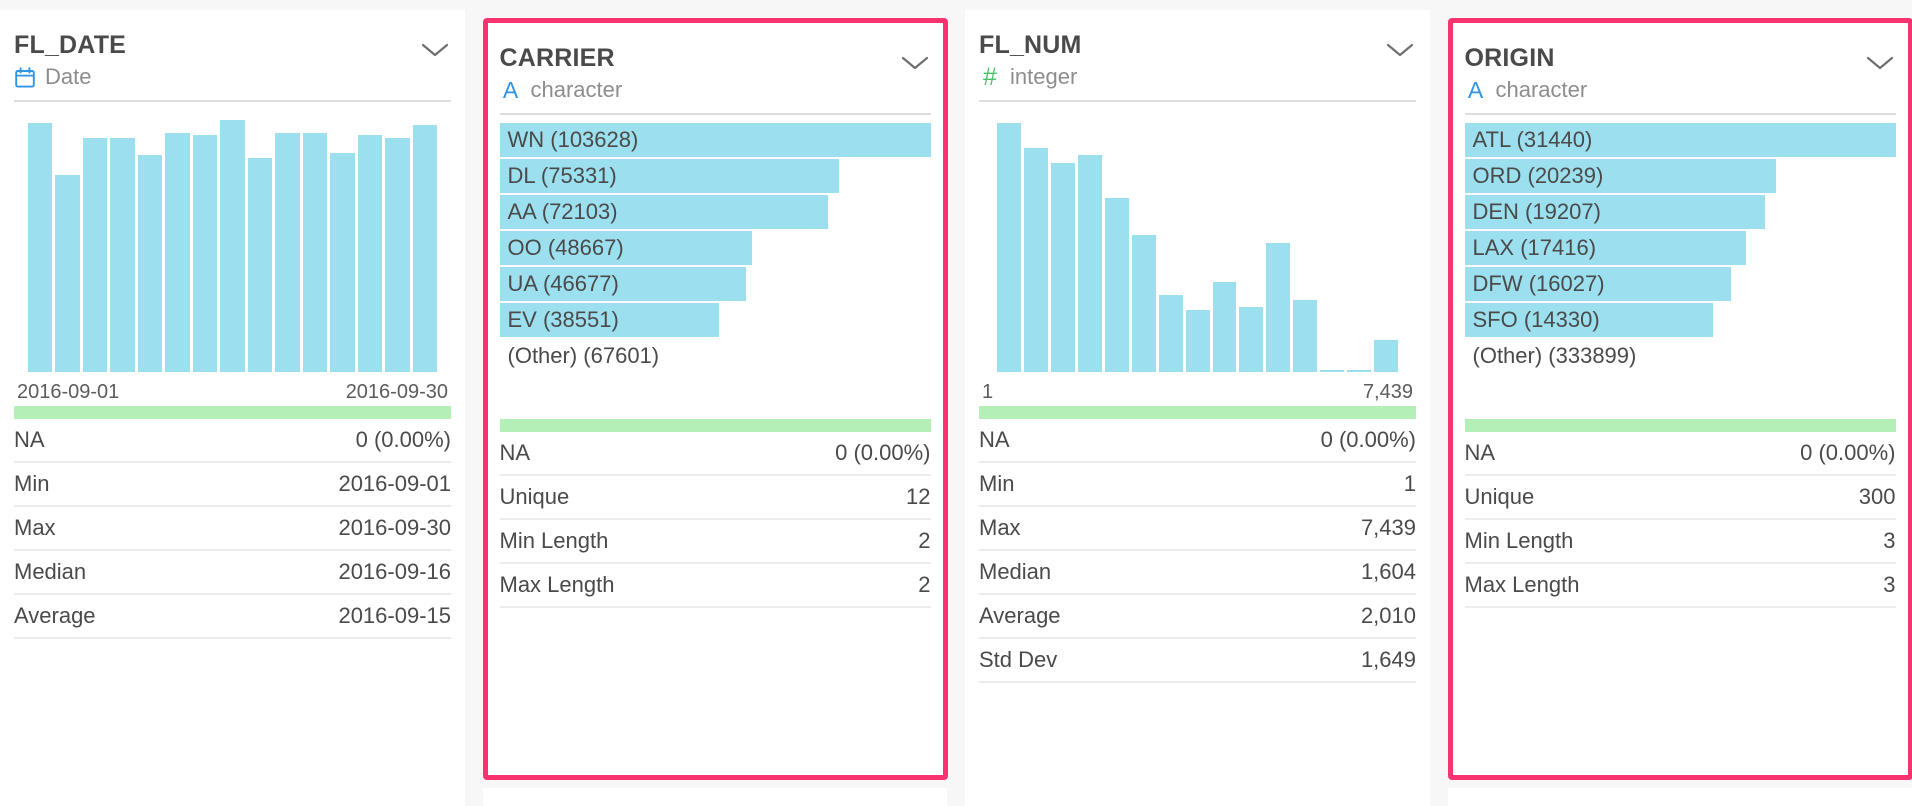 The width and height of the screenshot is (1912, 806). What do you see at coordinates (715, 285) in the screenshot?
I see `category-row: UA (46677)` at bounding box center [715, 285].